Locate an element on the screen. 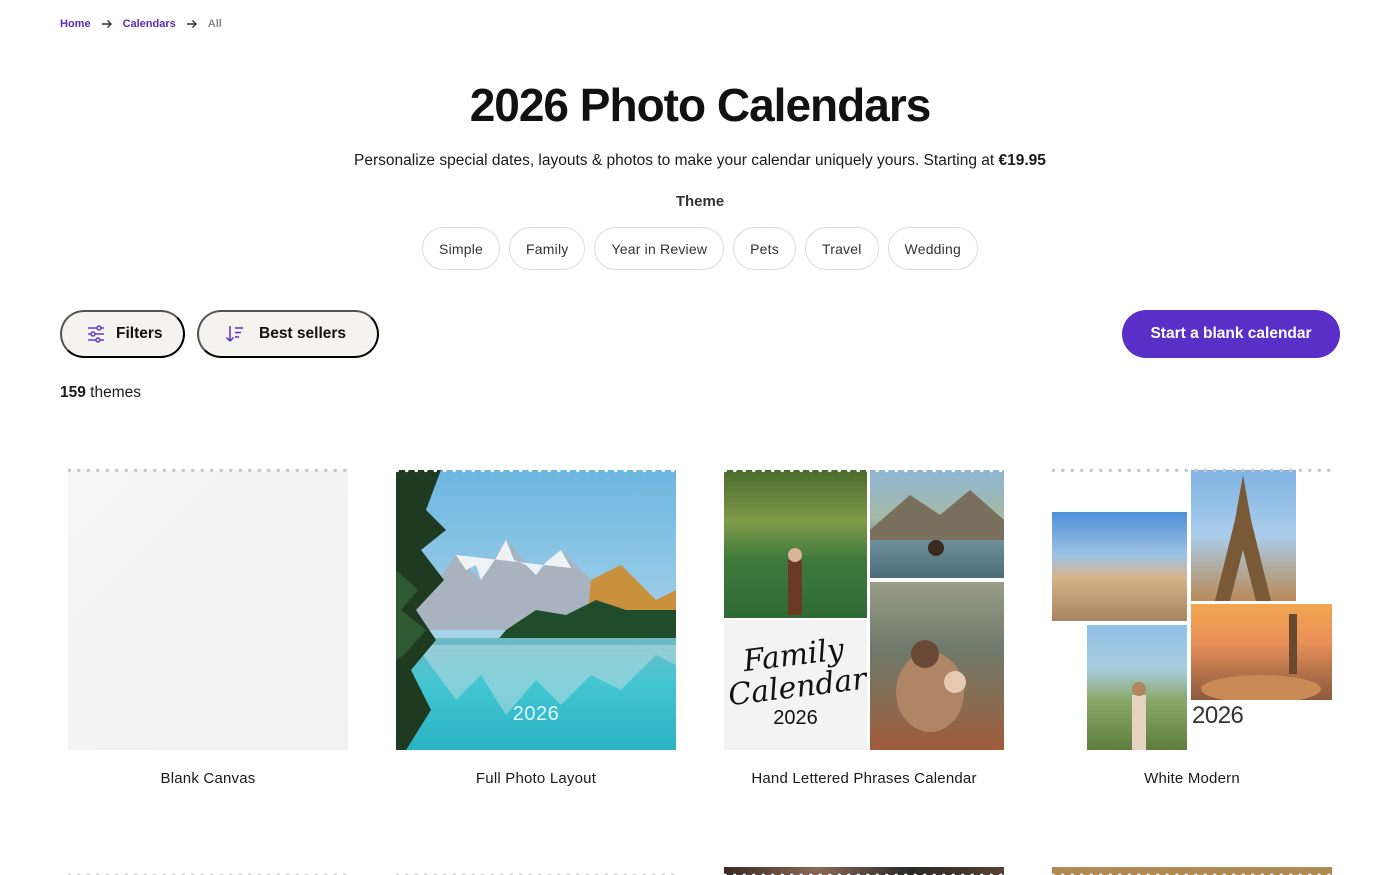  photo-tile-mother-child is located at coordinates (937, 666).